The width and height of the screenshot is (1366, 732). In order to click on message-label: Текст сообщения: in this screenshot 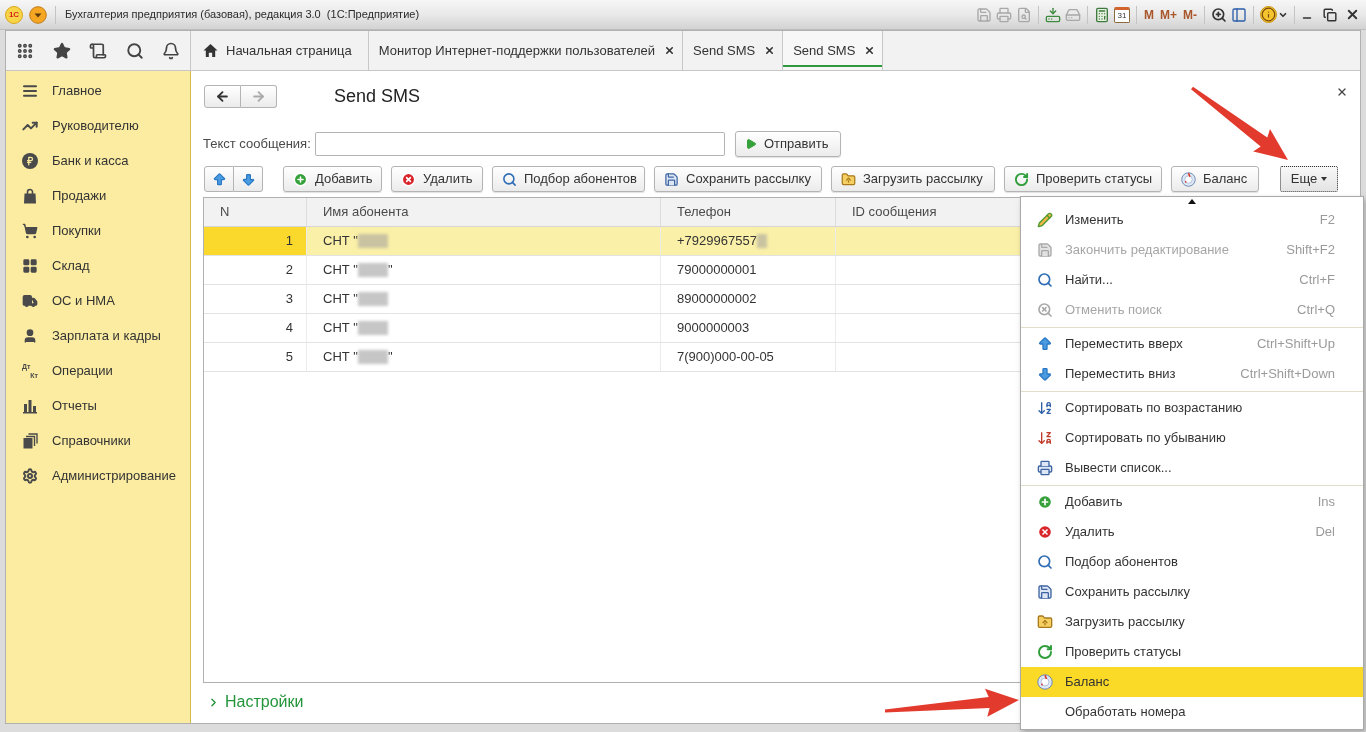, I will do `click(257, 143)`.